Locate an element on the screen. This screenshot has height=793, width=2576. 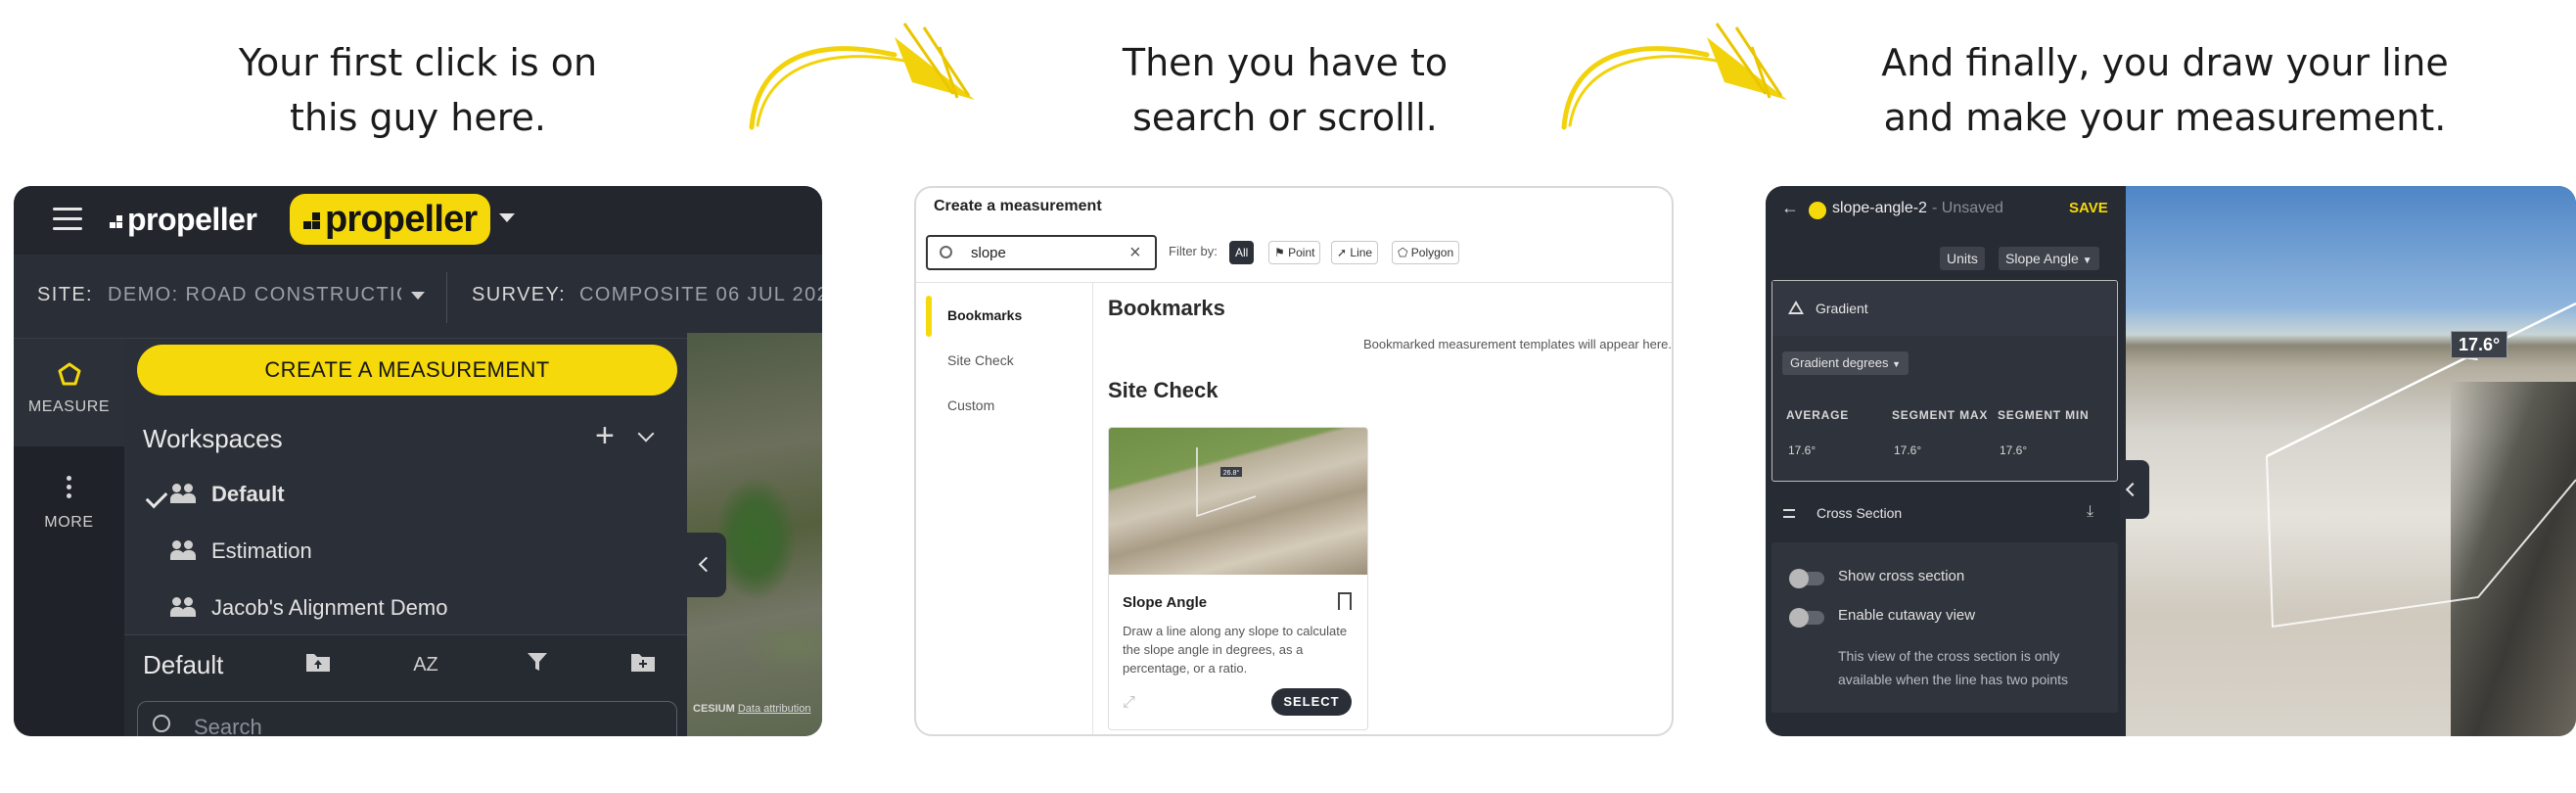
workspace-item-default: Default is located at coordinates (227, 494).